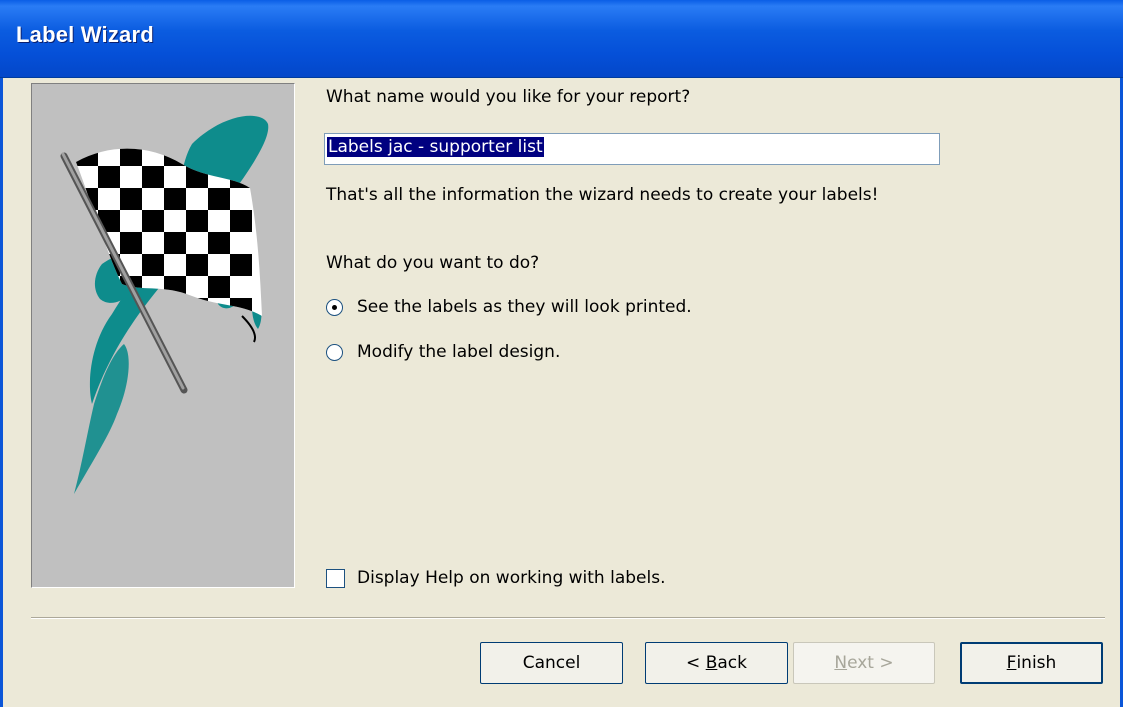 The image size is (1123, 707). What do you see at coordinates (334, 307) in the screenshot?
I see `radio-button-selected` at bounding box center [334, 307].